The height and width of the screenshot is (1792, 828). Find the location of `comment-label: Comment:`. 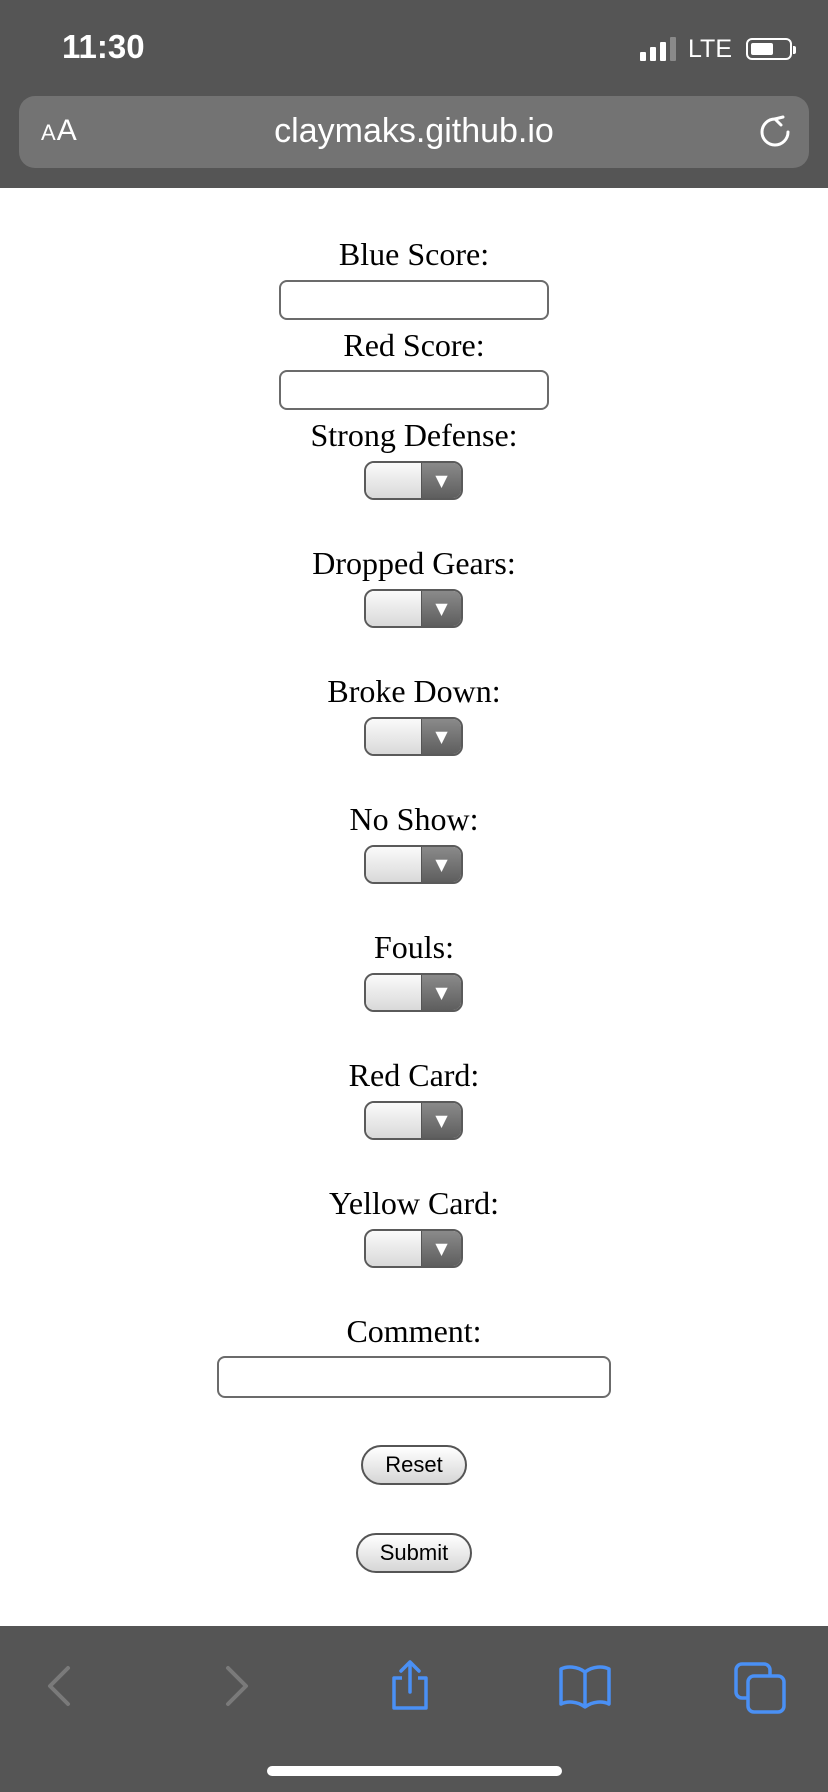

comment-label: Comment: is located at coordinates (414, 1331).